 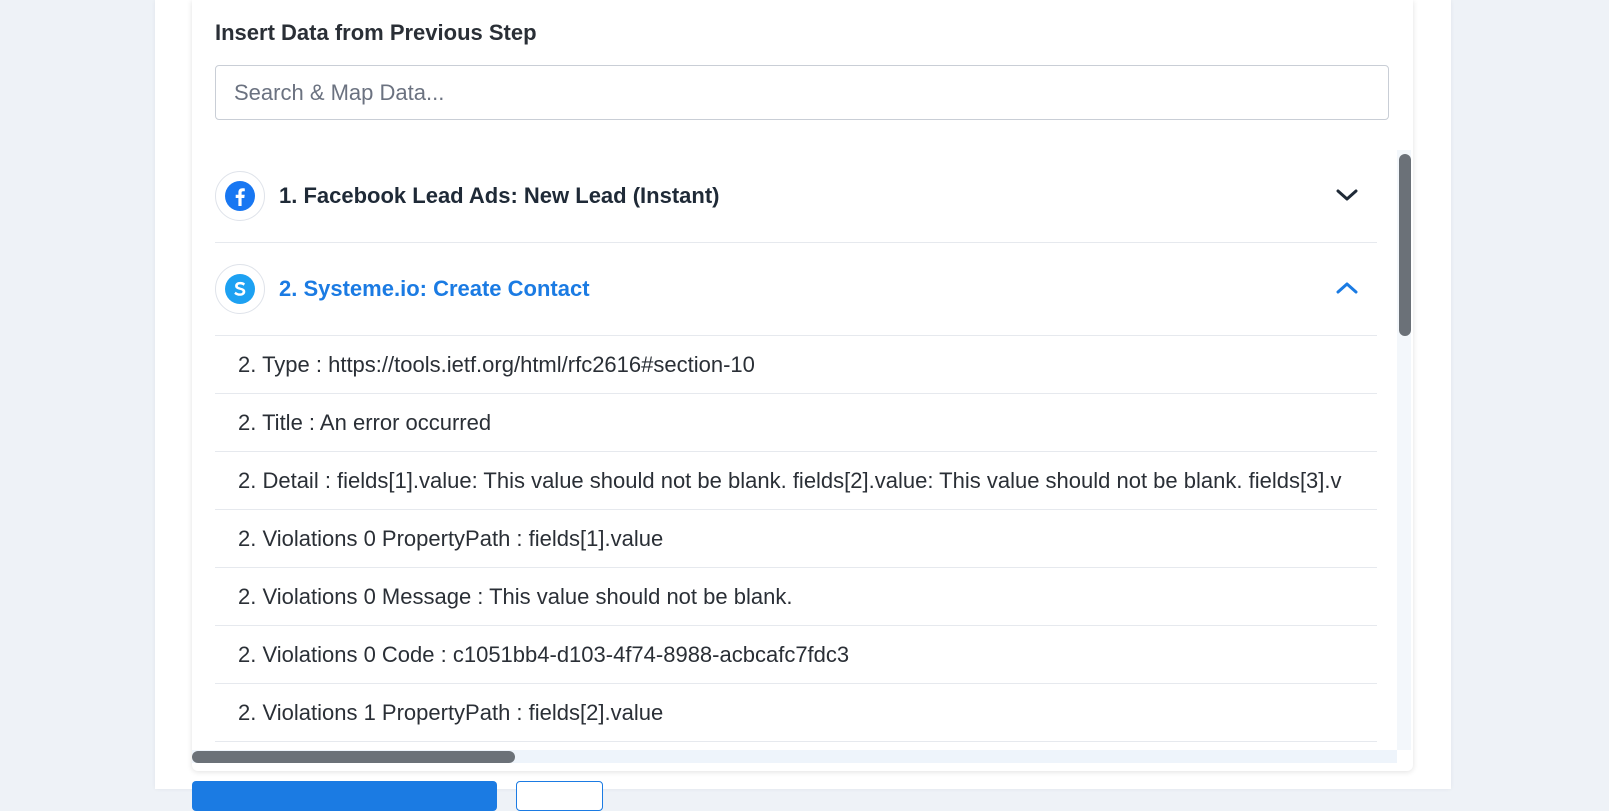 What do you see at coordinates (240, 196) in the screenshot?
I see `facebook-icon` at bounding box center [240, 196].